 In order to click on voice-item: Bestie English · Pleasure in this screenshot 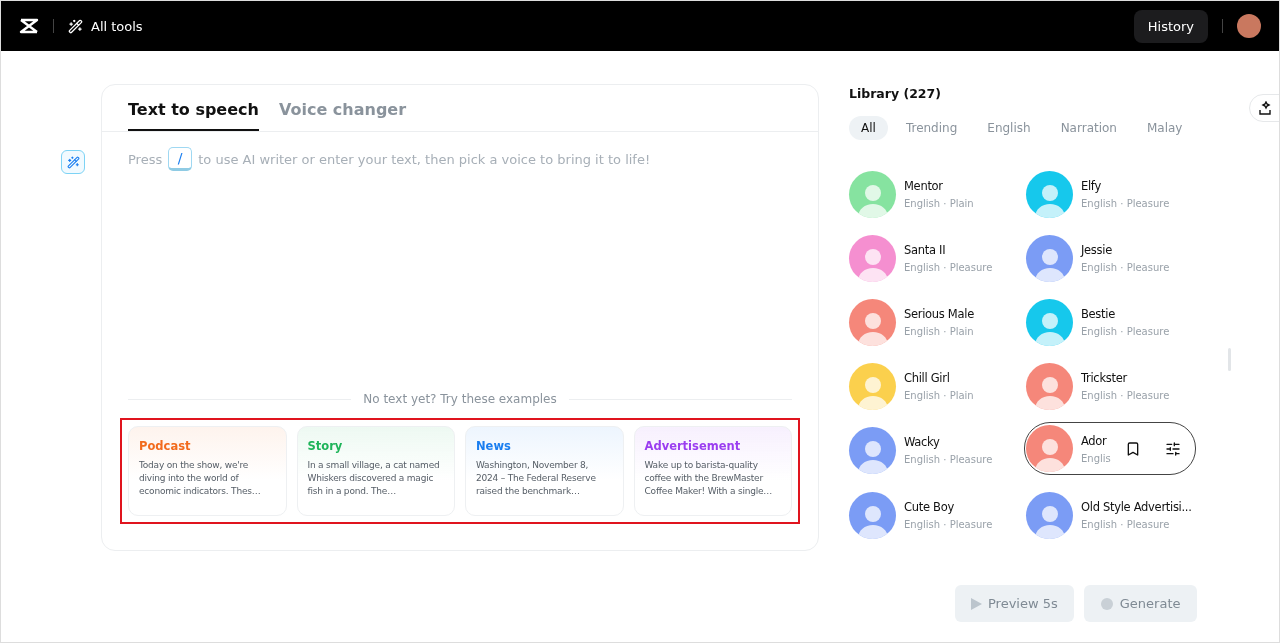, I will do `click(1111, 322)`.